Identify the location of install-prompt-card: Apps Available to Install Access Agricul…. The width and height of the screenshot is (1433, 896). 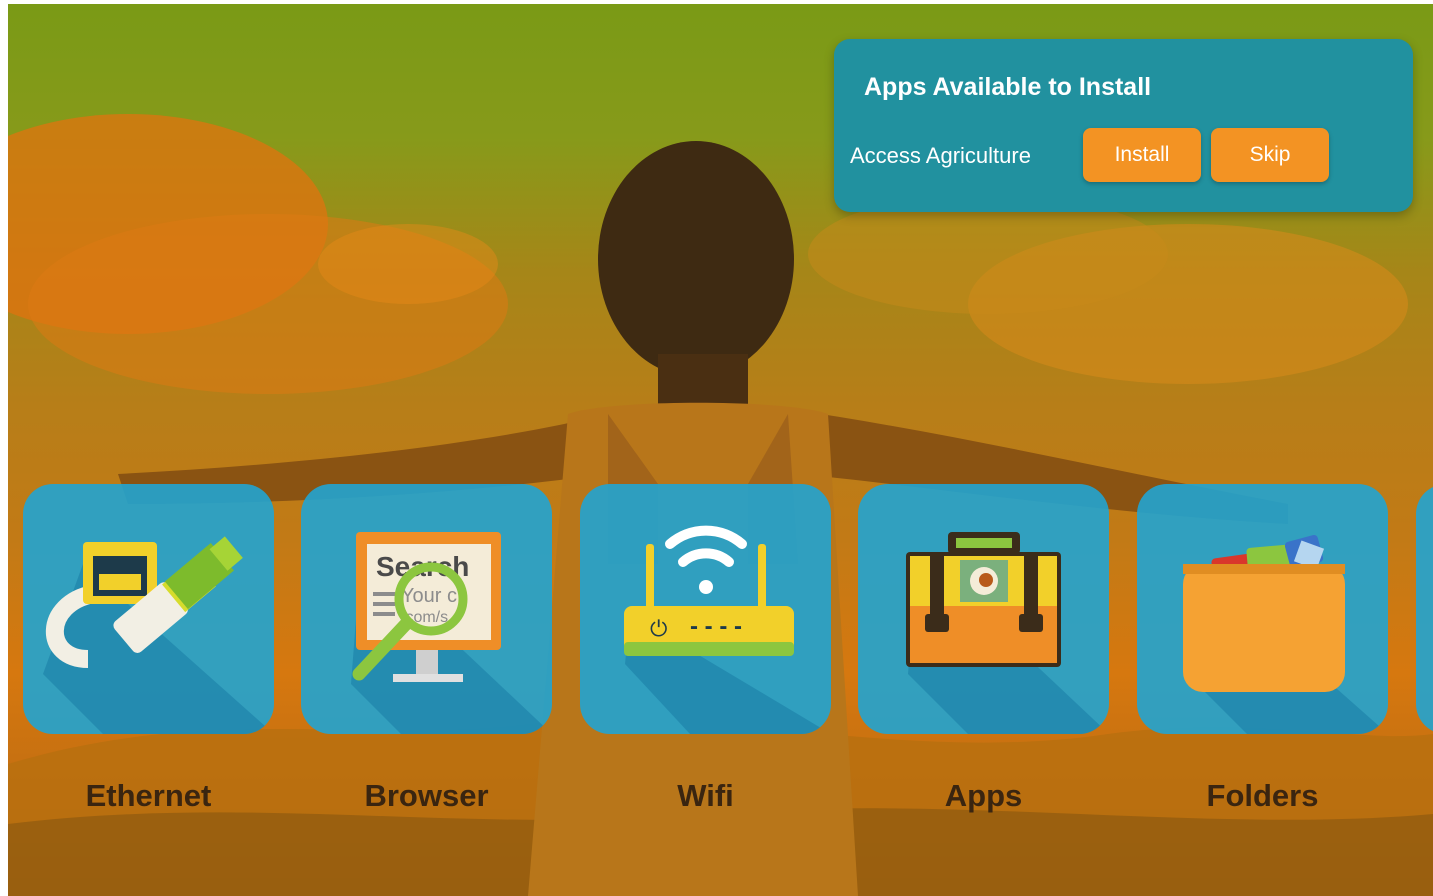
(1123, 125).